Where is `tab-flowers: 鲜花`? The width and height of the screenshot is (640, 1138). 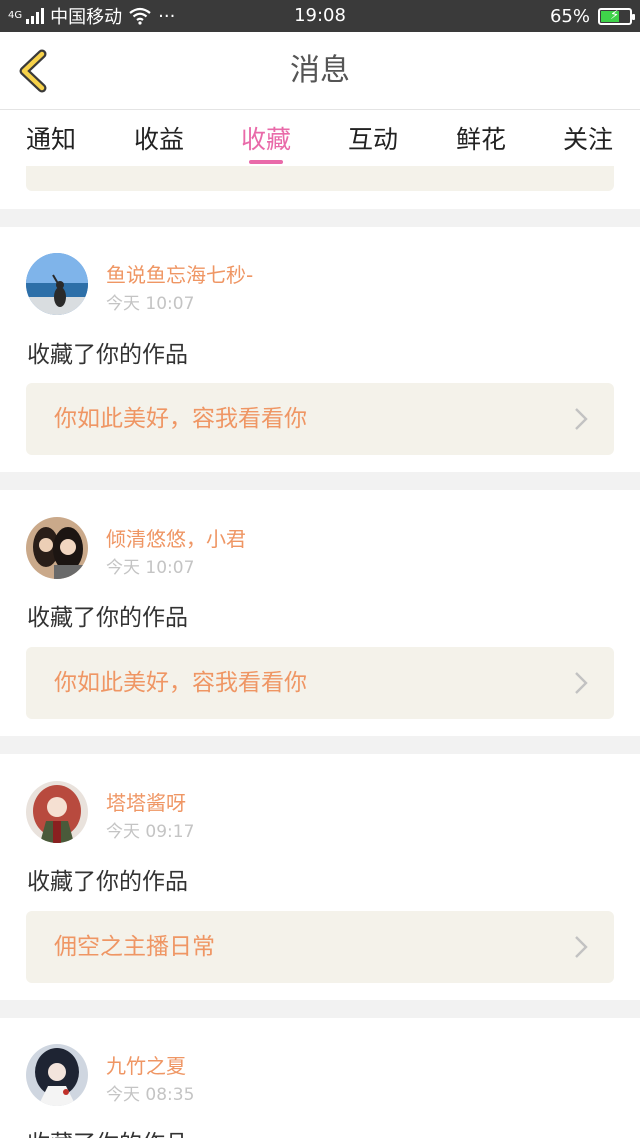
tab-flowers: 鲜花 is located at coordinates (481, 138).